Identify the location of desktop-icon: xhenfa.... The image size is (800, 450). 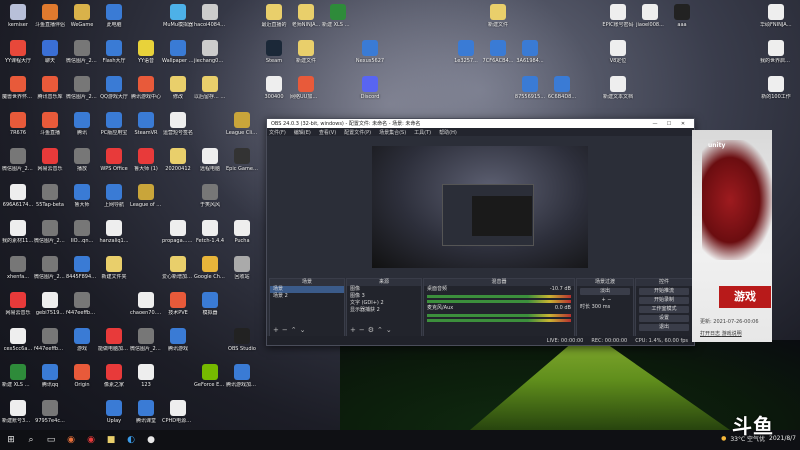
(18, 268).